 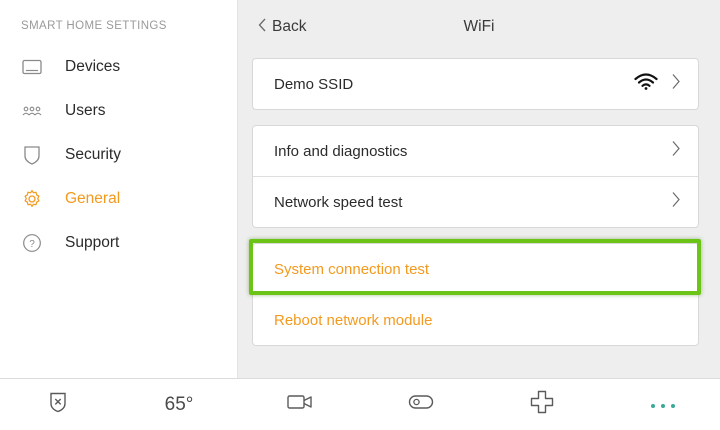 What do you see at coordinates (475, 319) in the screenshot?
I see `reboot-network-module-button: Reboot network module` at bounding box center [475, 319].